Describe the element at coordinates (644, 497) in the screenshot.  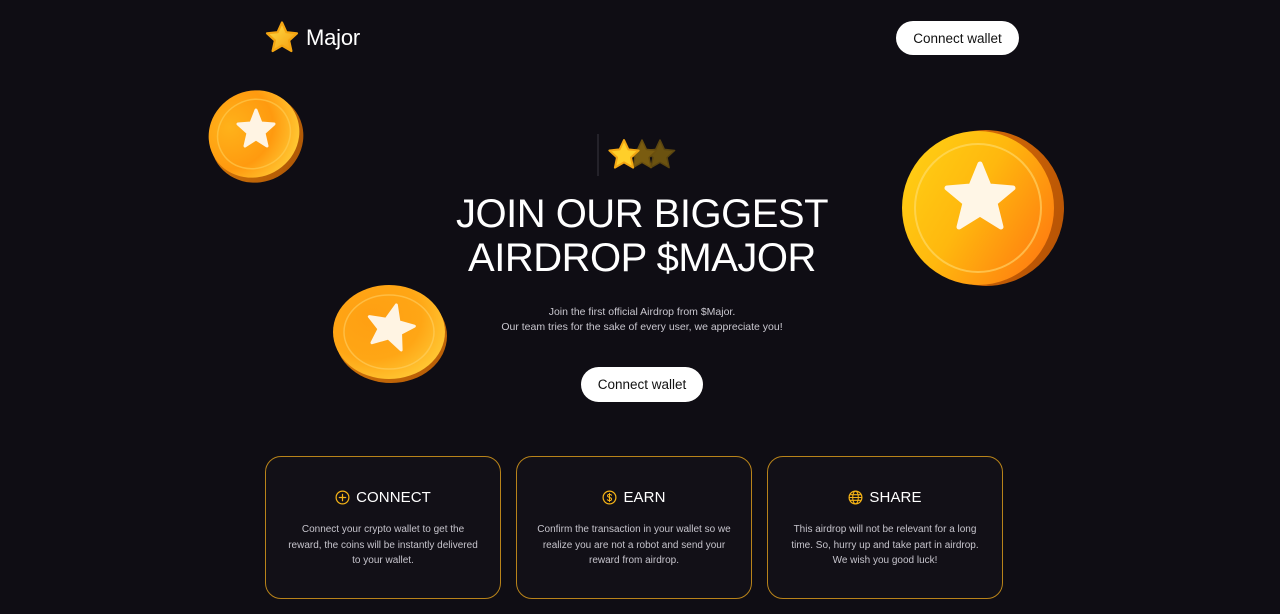
I see `card-title: EARN` at that location.